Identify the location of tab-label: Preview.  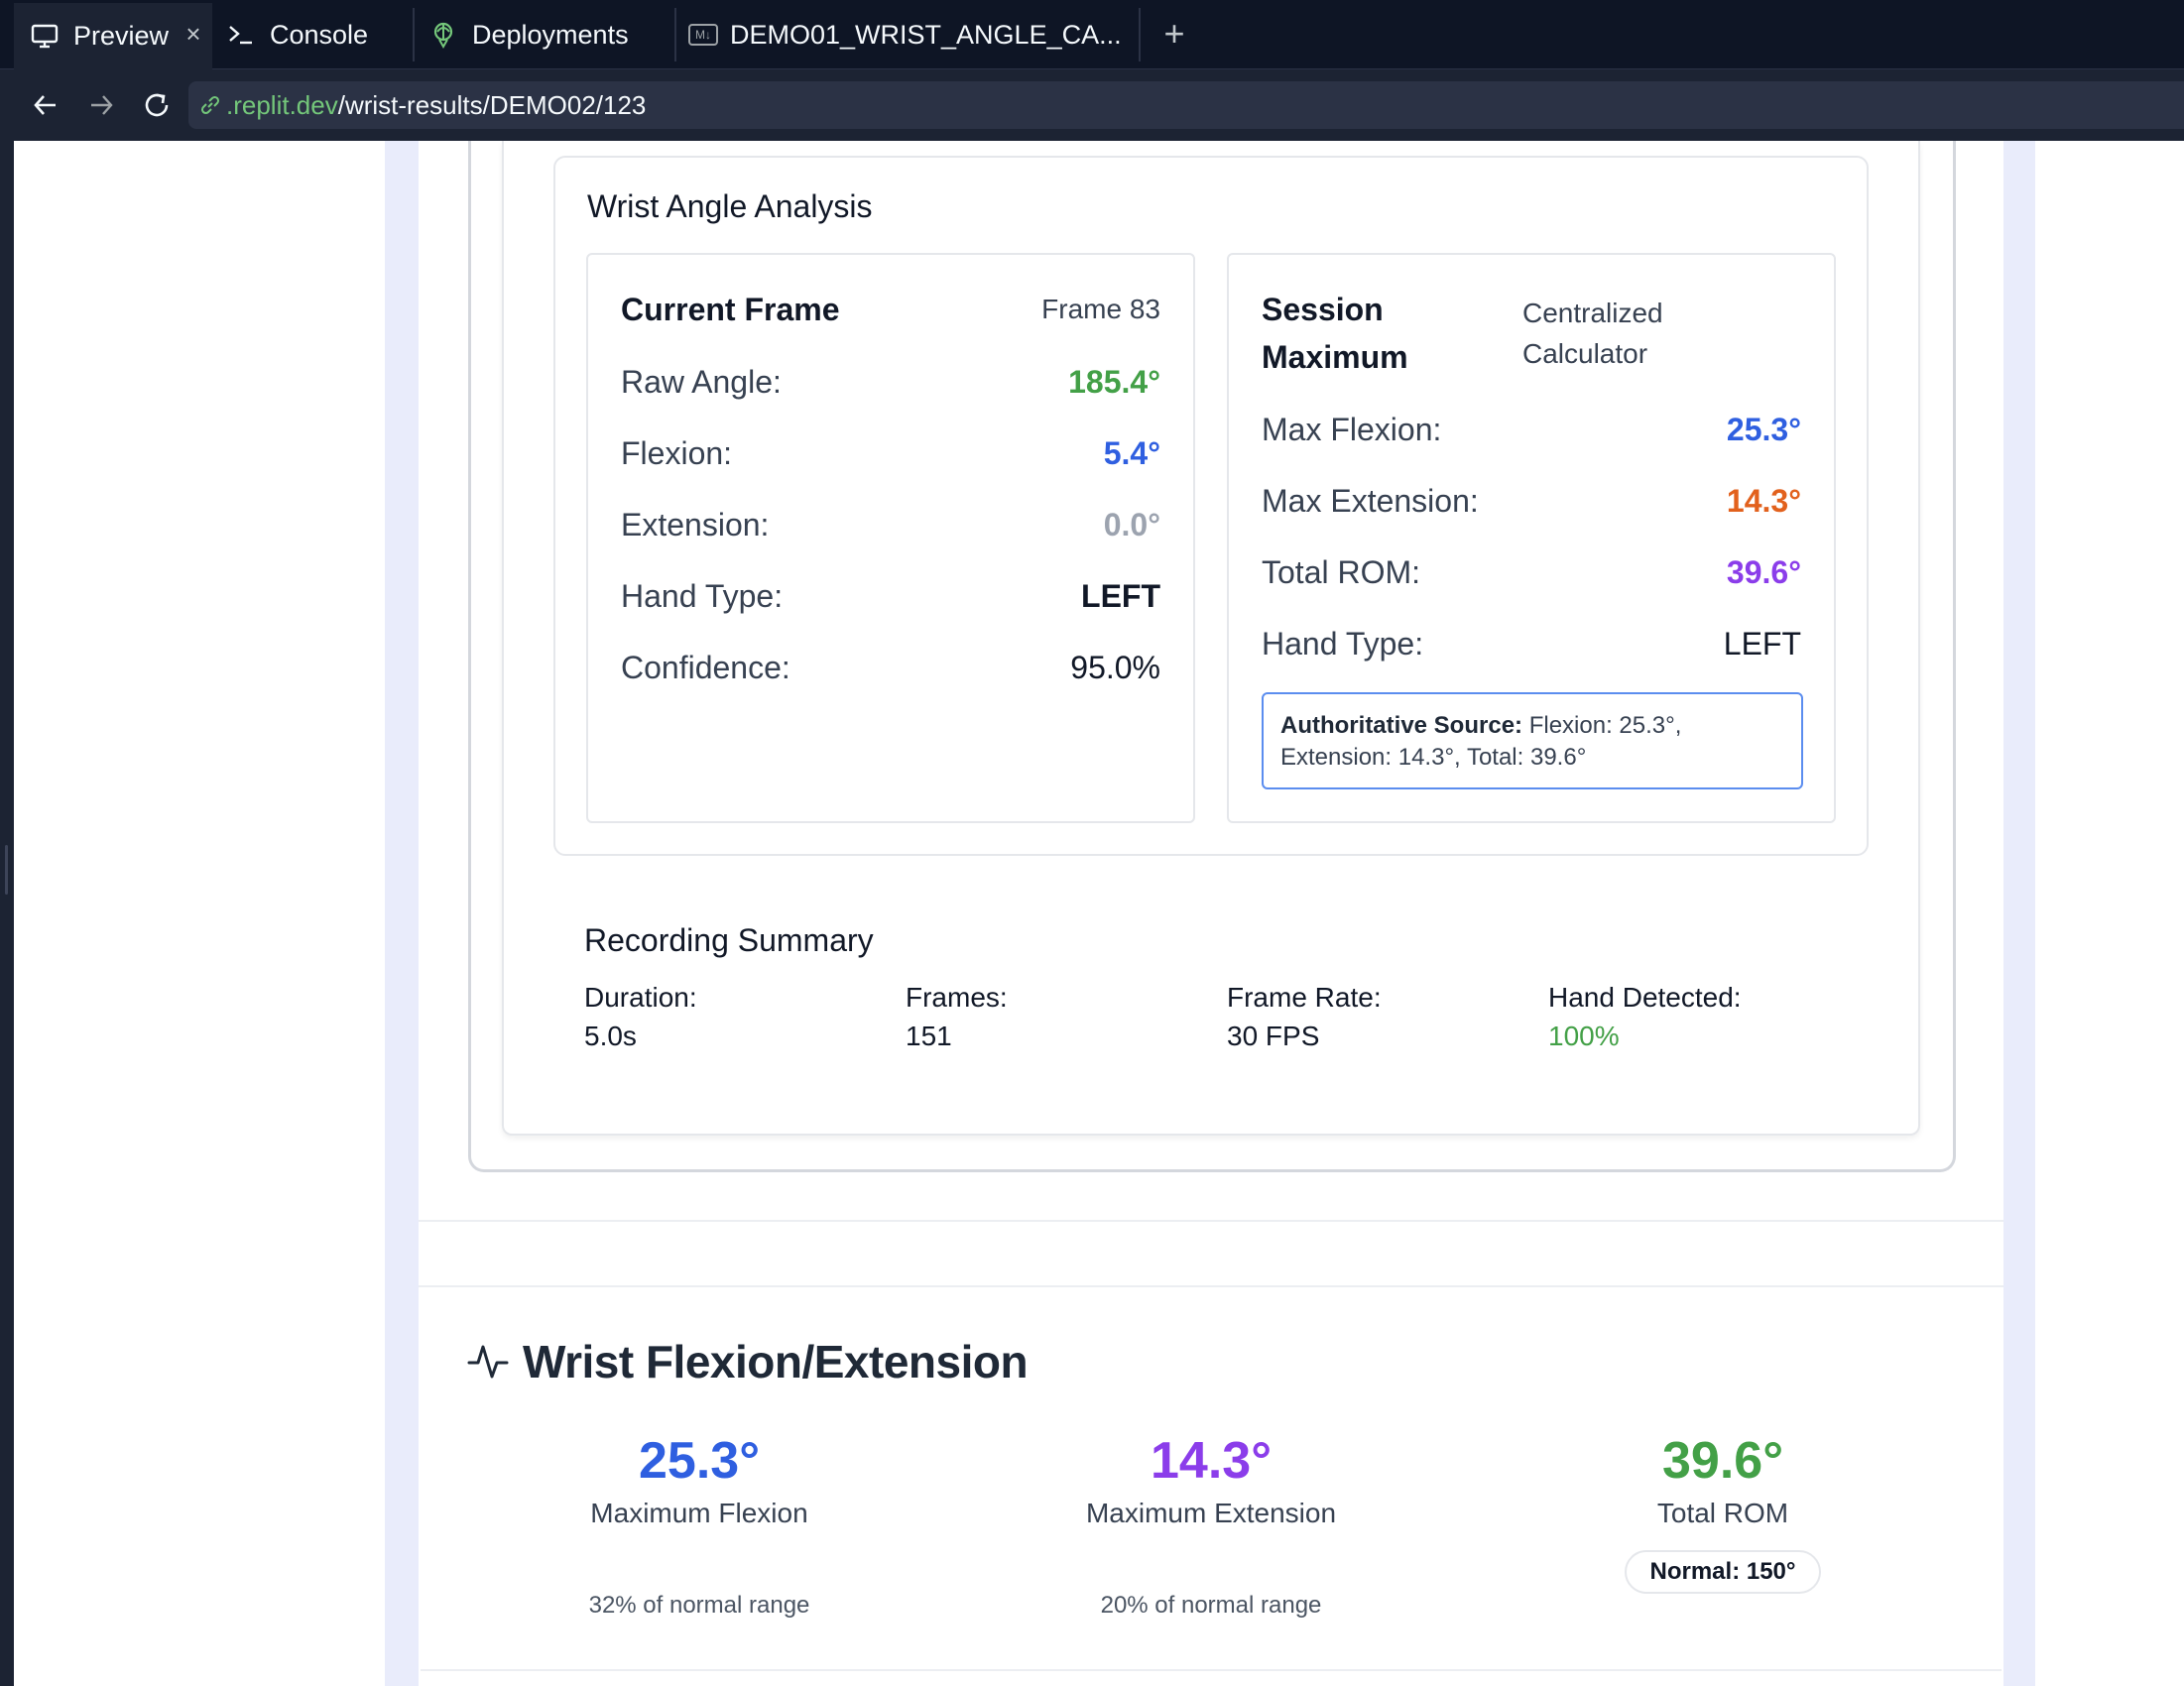
(121, 36).